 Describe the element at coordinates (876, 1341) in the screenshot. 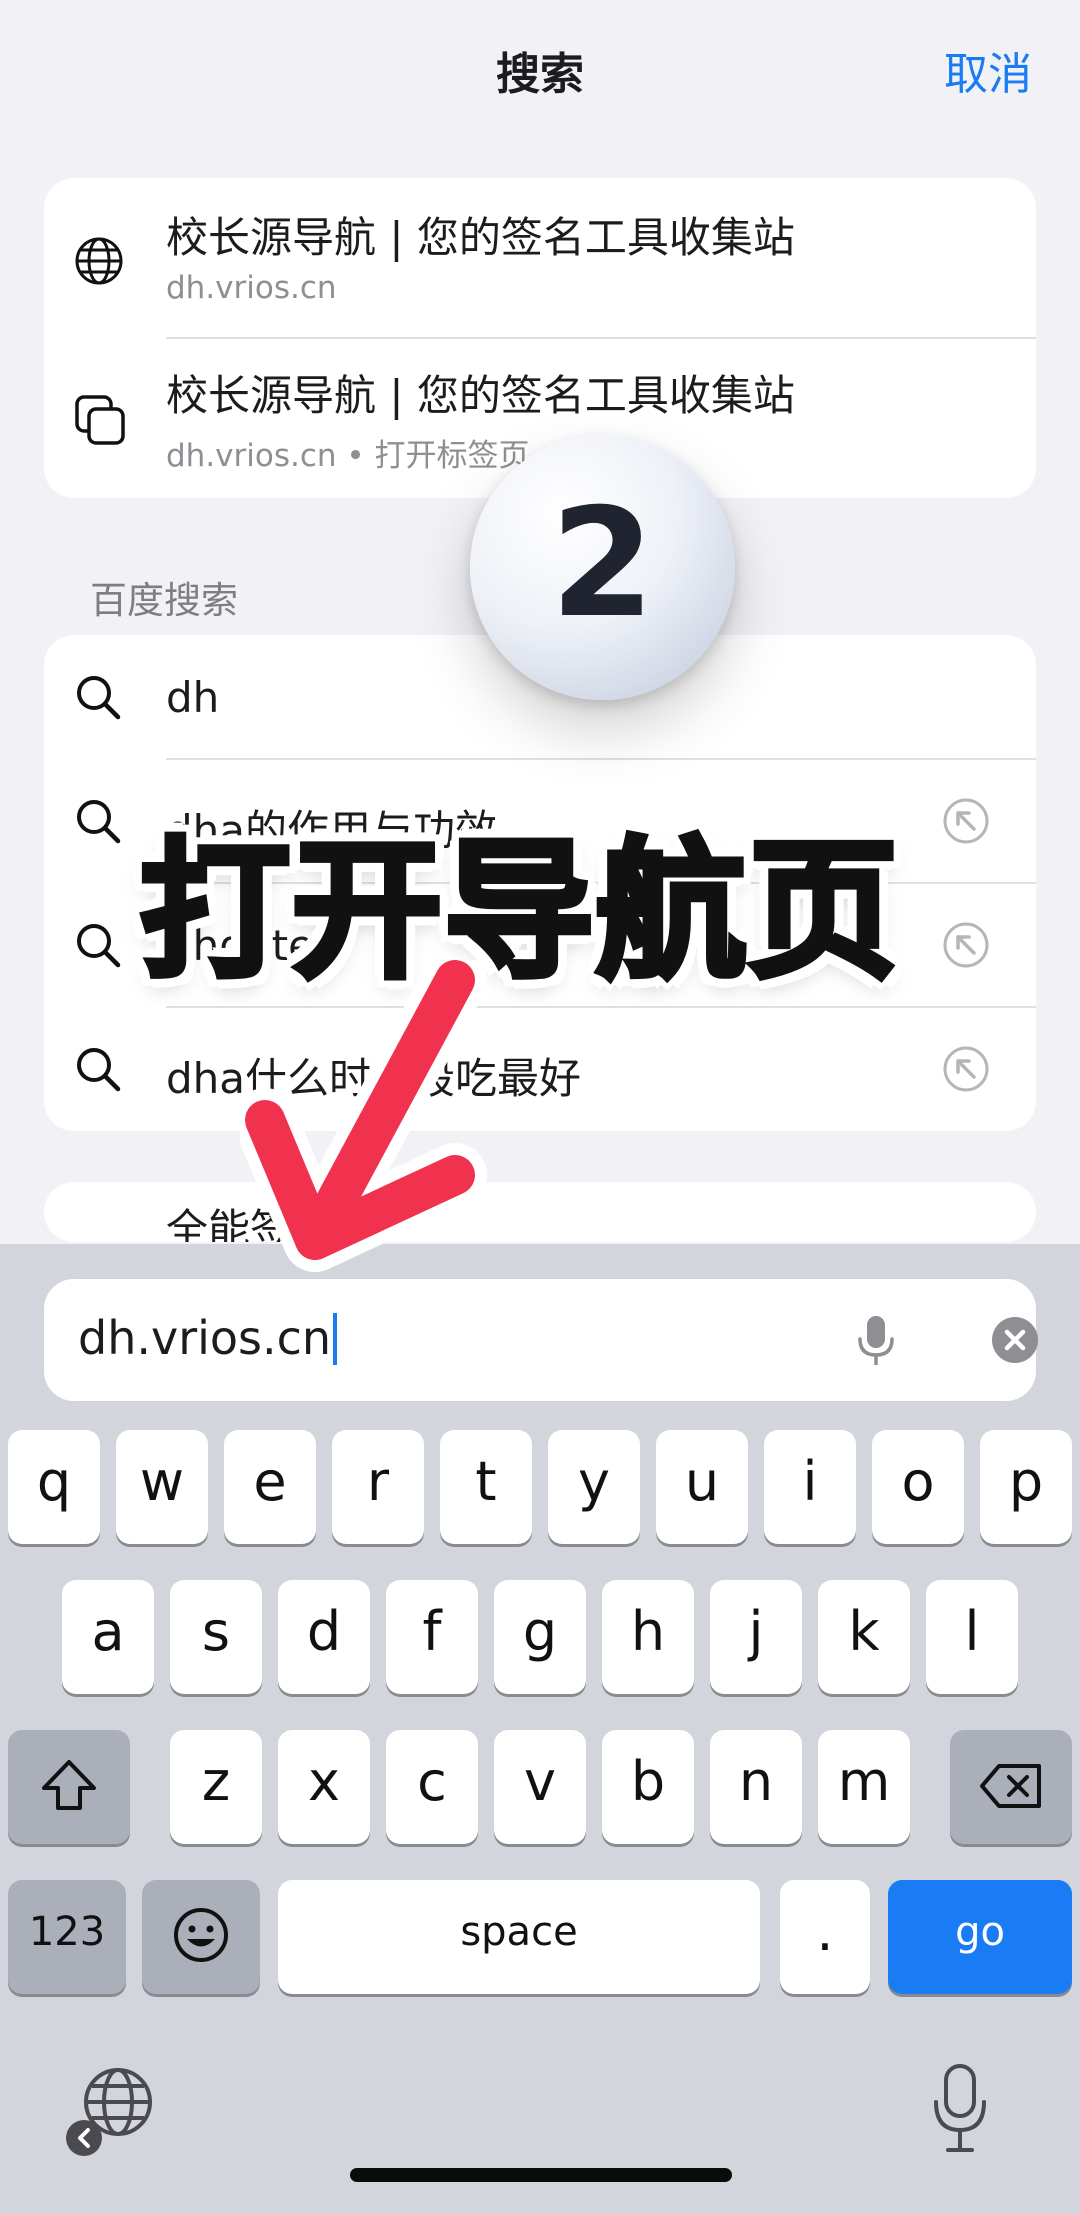

I see `microphone-icon` at that location.